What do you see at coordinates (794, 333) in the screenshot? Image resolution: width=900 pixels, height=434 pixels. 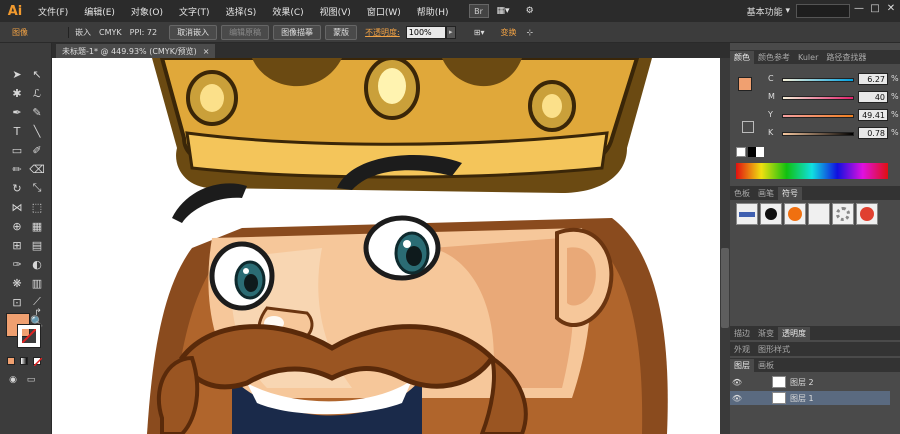 I see `tab-transparency: 透明度` at bounding box center [794, 333].